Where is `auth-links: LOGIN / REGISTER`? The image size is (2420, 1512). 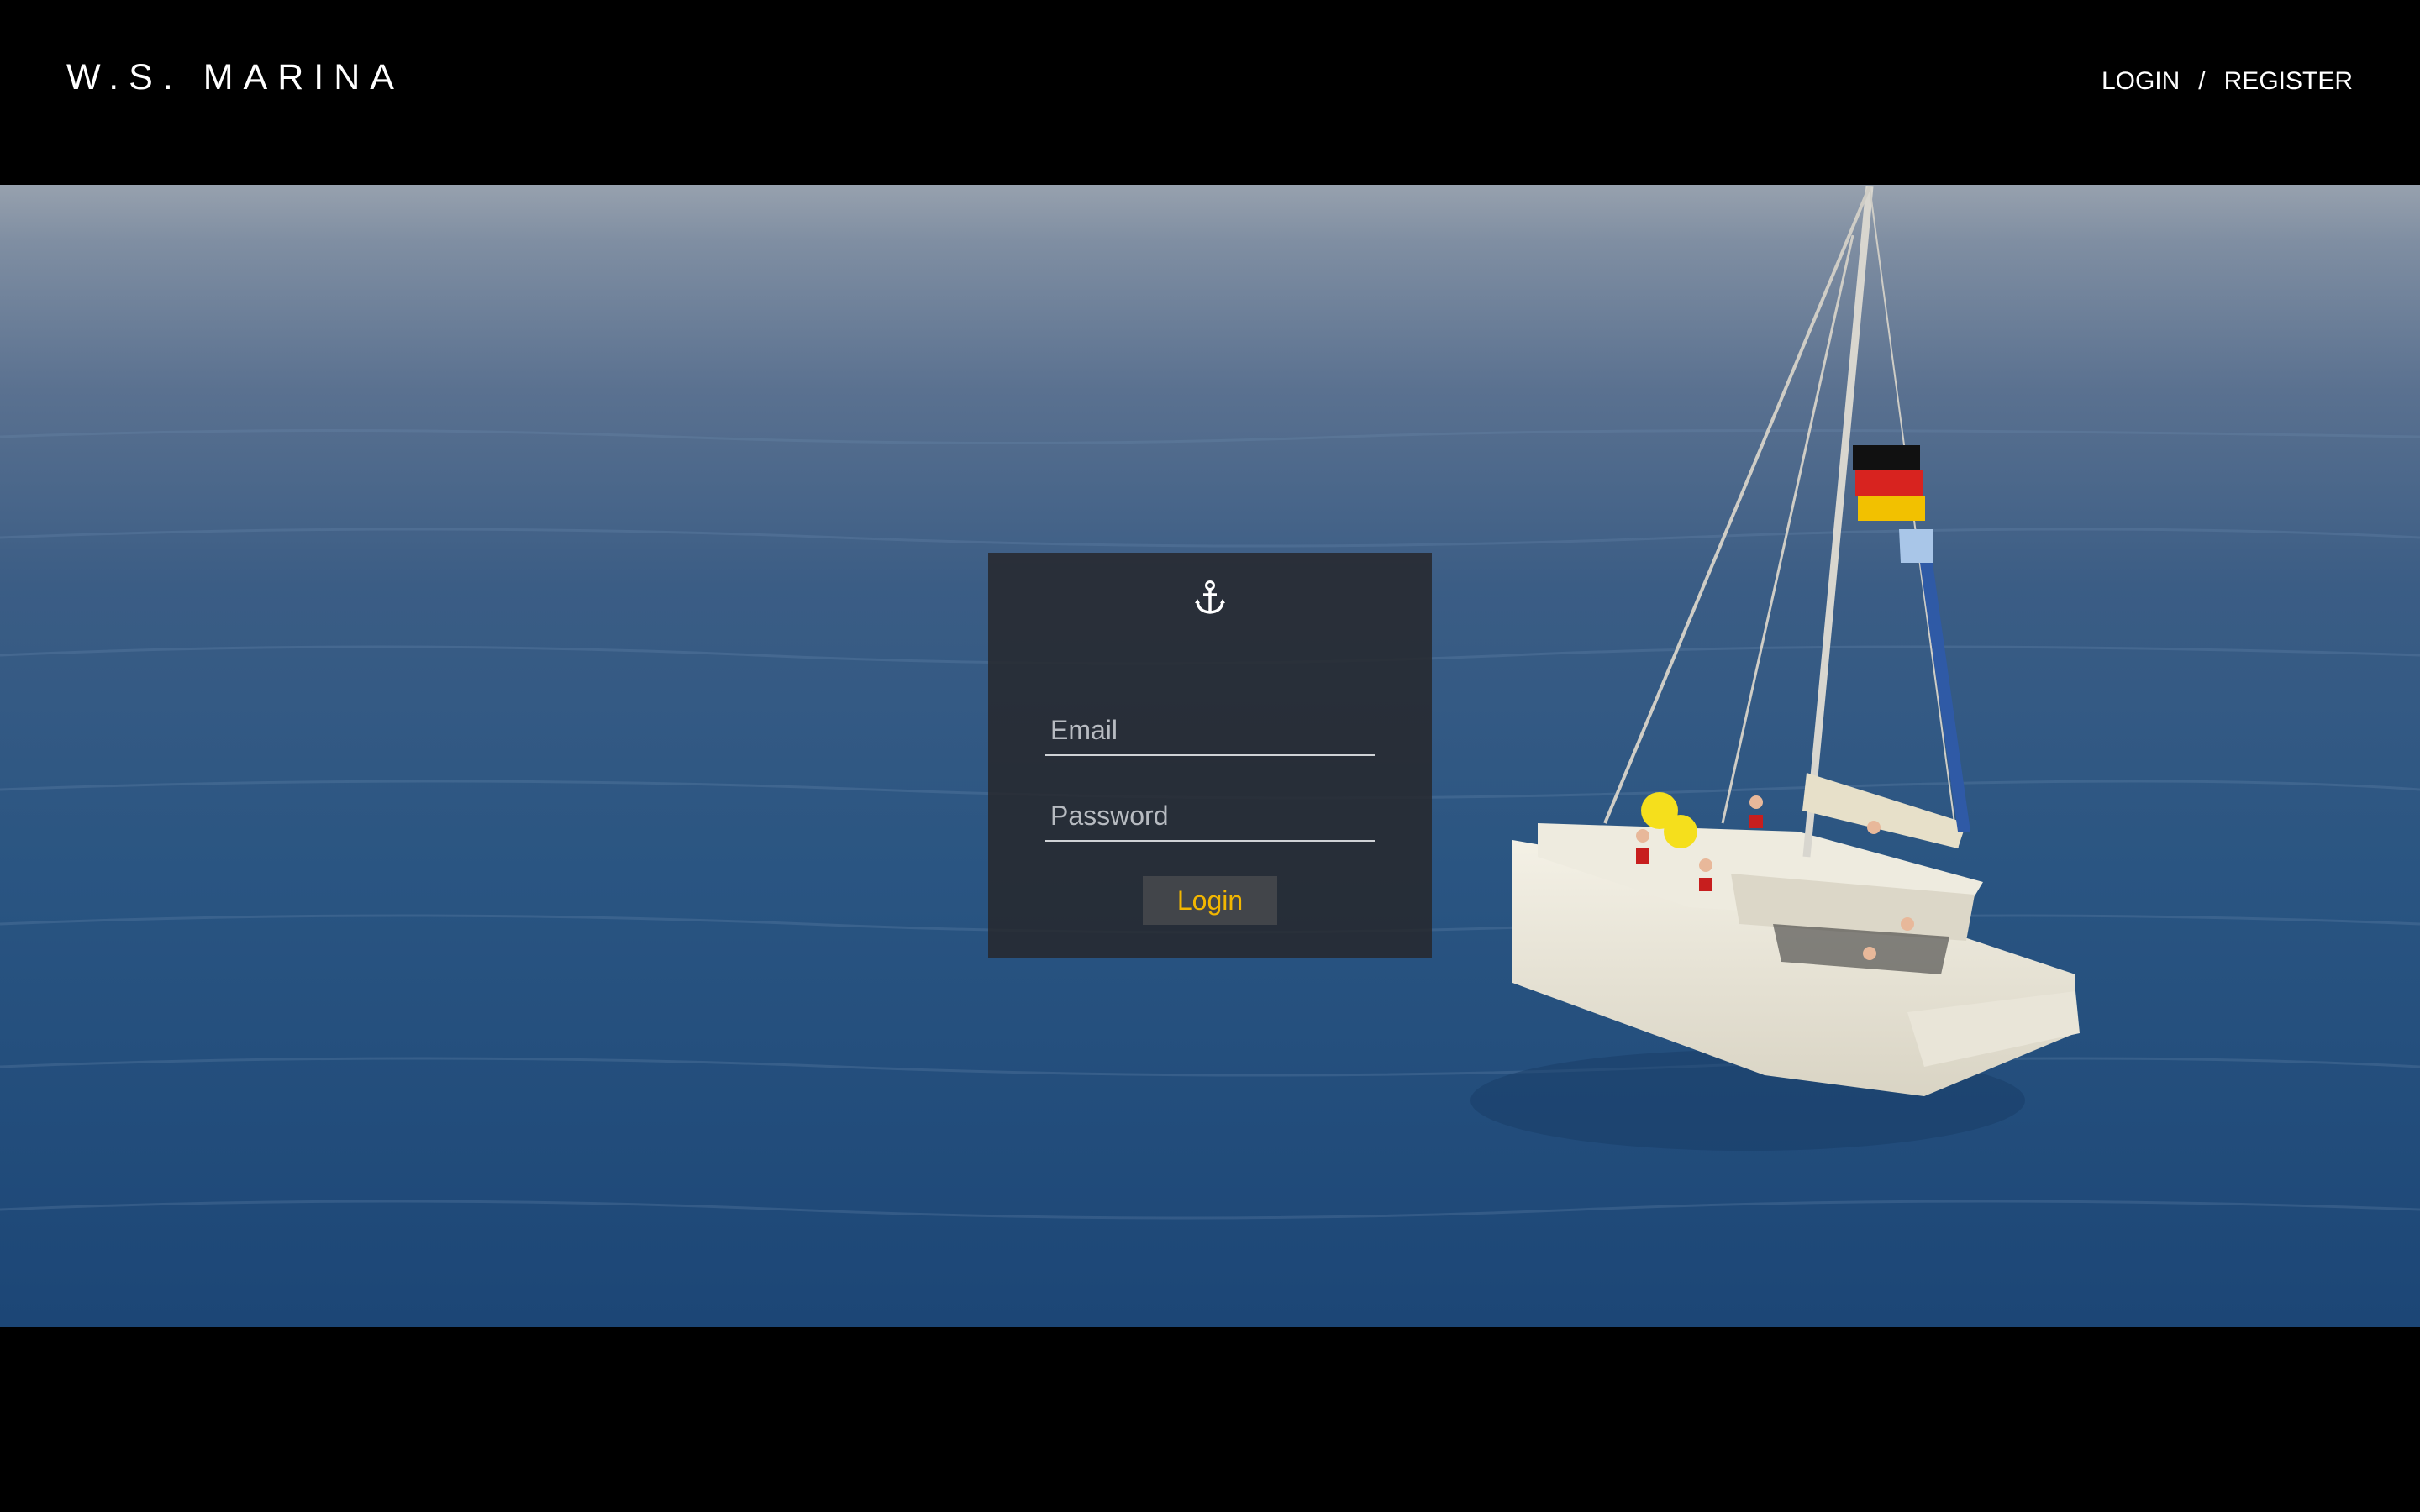
auth-links: LOGIN / REGISTER is located at coordinates (2227, 81).